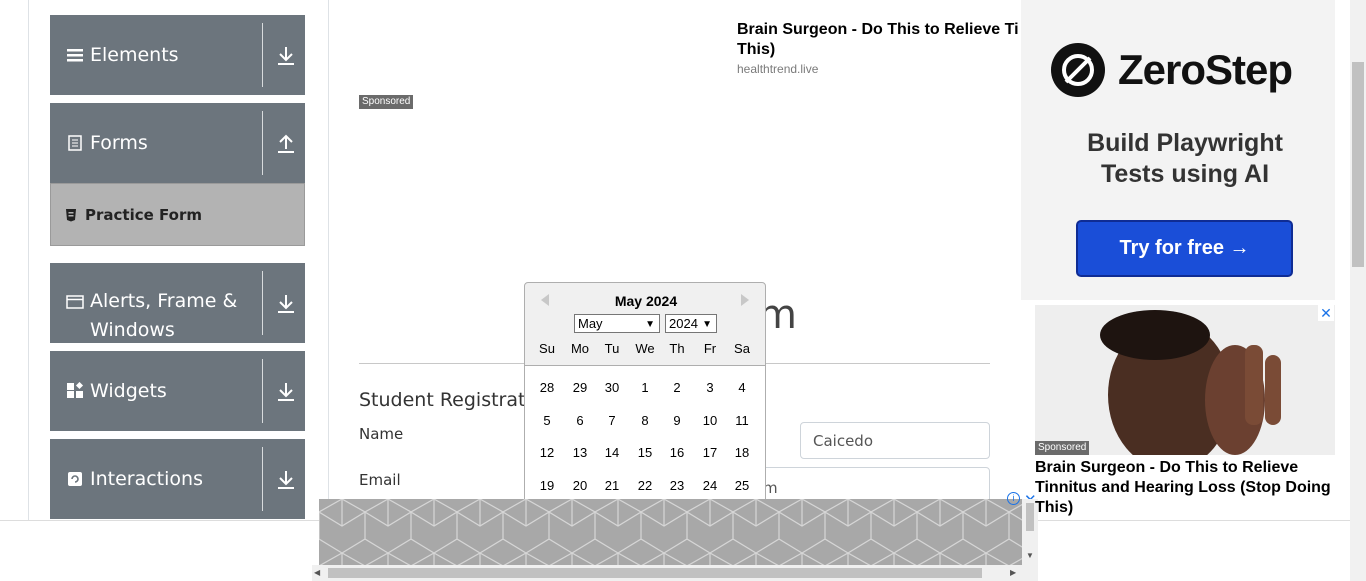  What do you see at coordinates (128, 390) in the screenshot?
I see `group-label: Widgets` at bounding box center [128, 390].